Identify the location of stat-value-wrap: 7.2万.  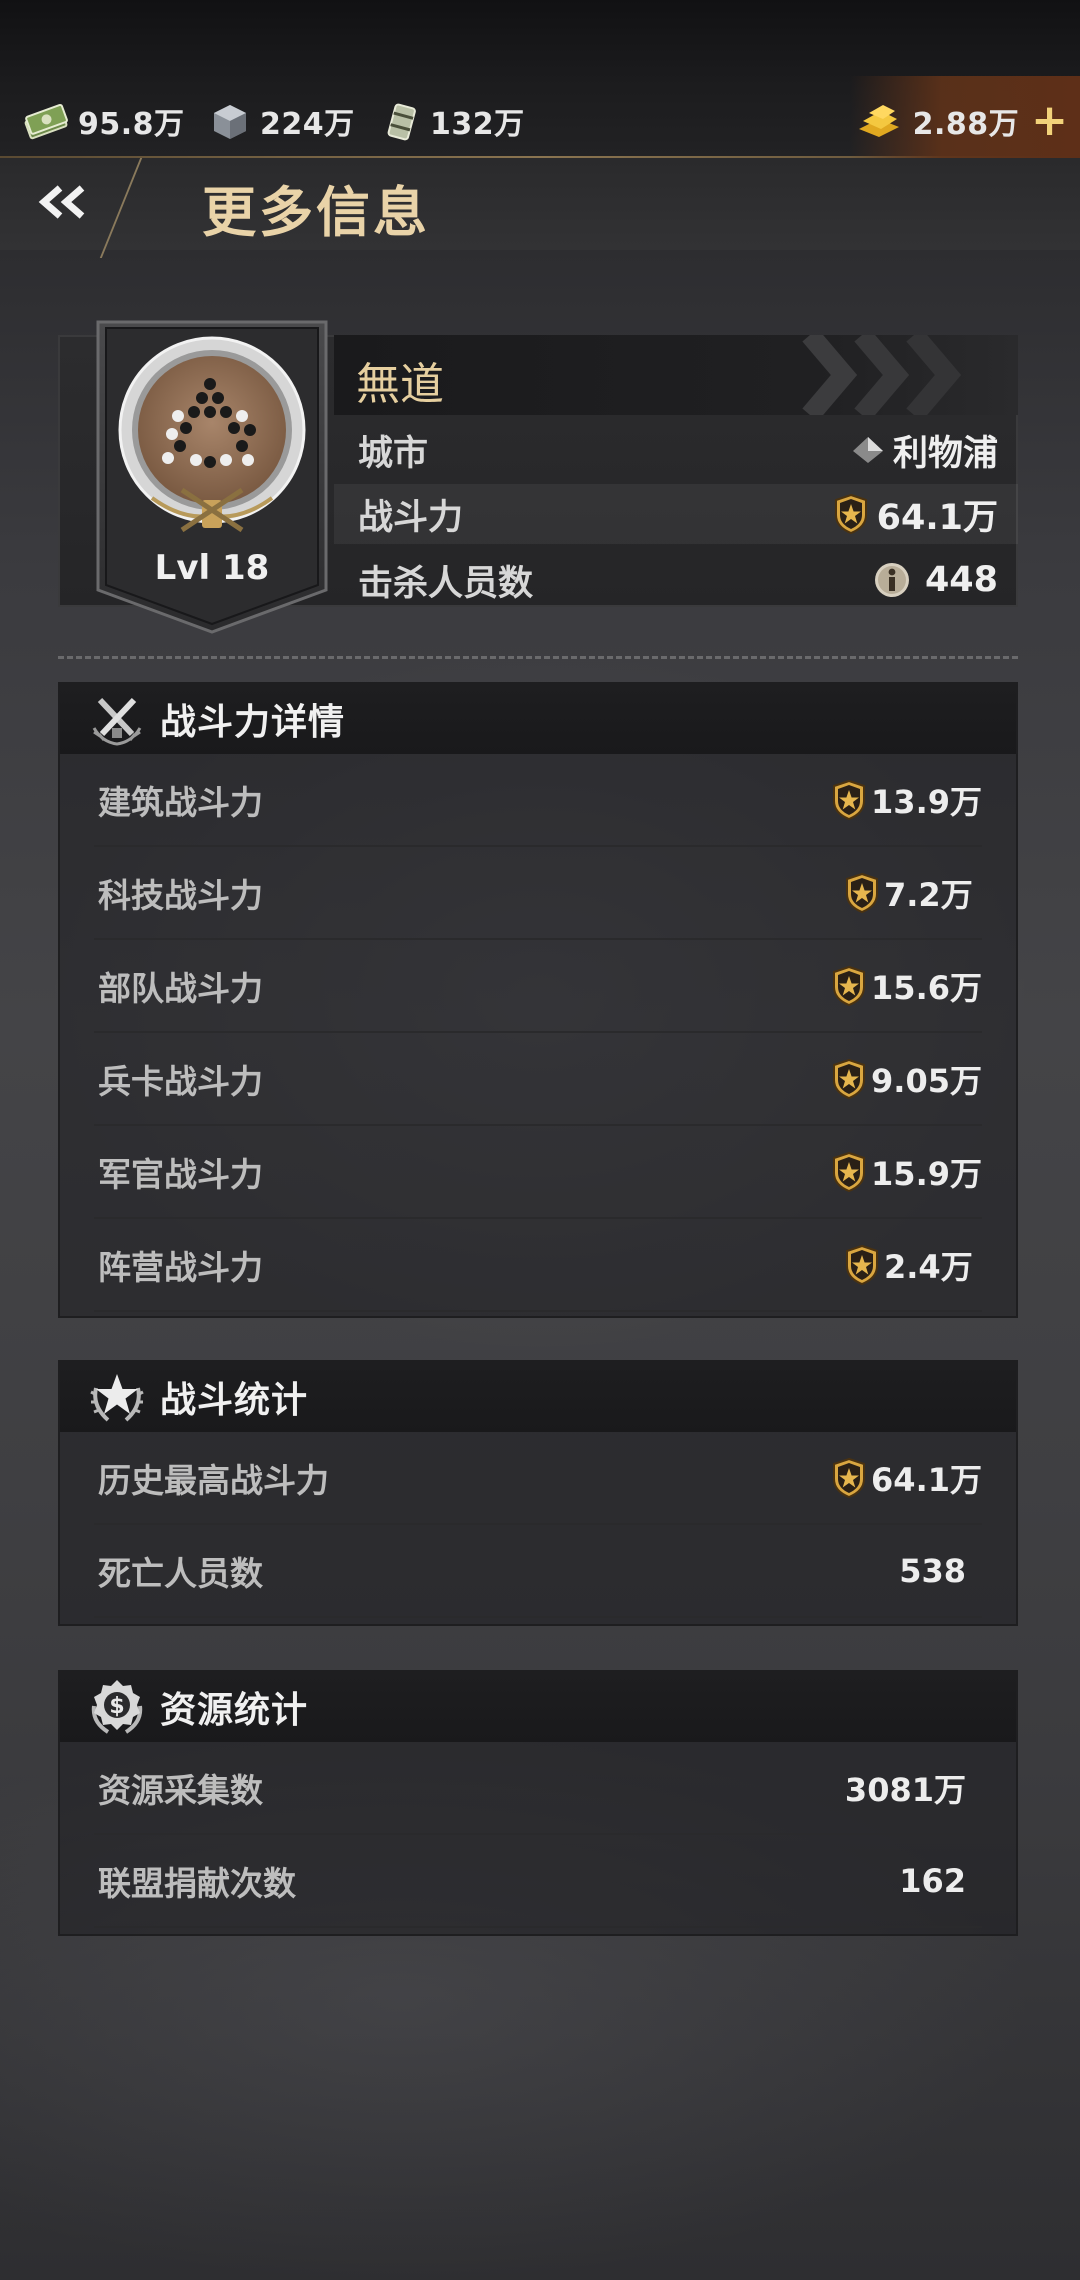
(913, 893).